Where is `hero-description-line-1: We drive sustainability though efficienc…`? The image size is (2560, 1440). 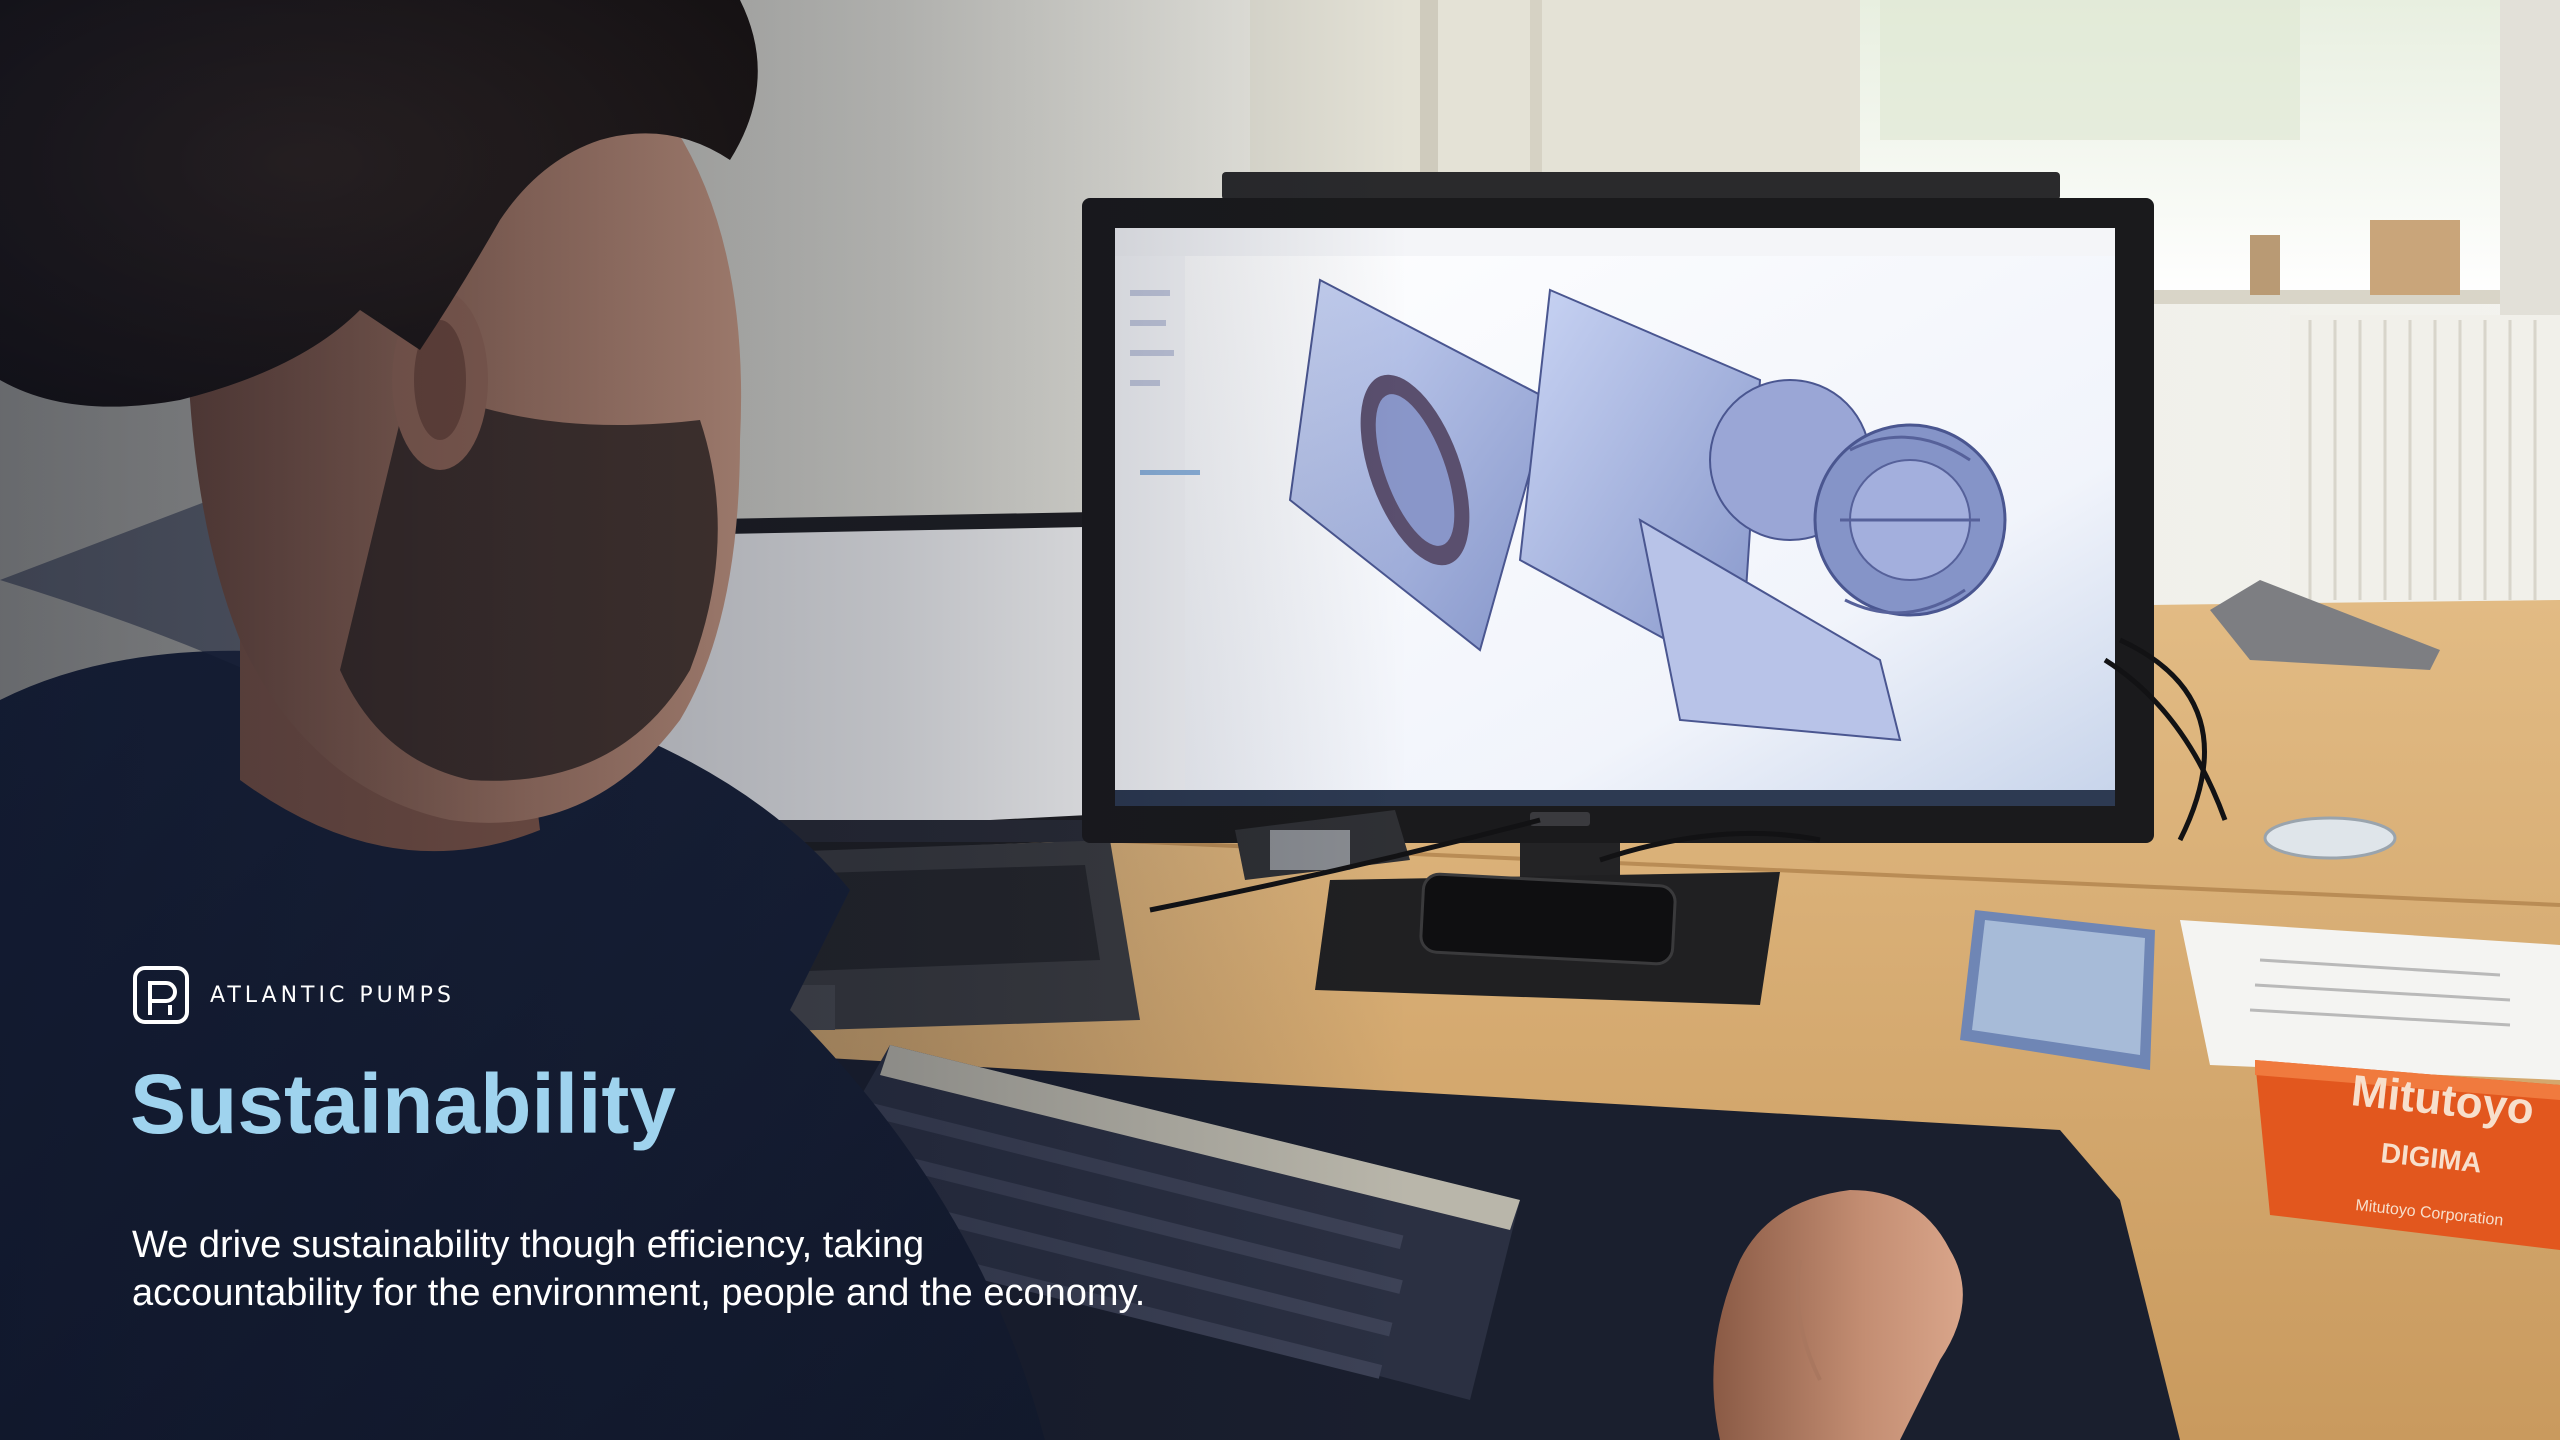 hero-description-line-1: We drive sustainability though efficienc… is located at coordinates (528, 1245).